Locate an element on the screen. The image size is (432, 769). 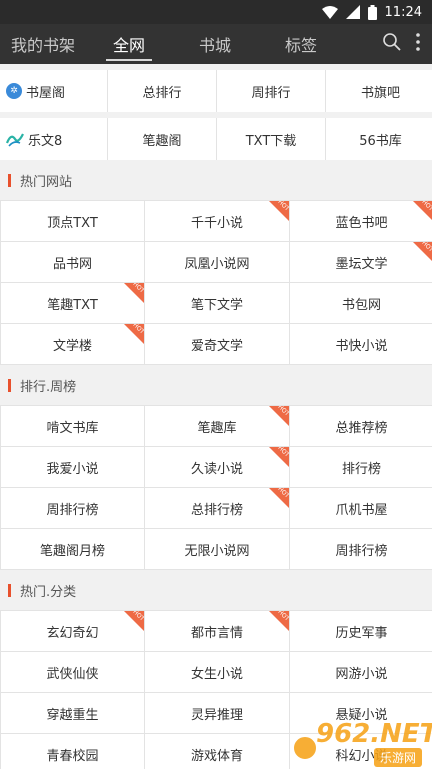
grid-item-label: 文学楼 is located at coordinates (72, 346).